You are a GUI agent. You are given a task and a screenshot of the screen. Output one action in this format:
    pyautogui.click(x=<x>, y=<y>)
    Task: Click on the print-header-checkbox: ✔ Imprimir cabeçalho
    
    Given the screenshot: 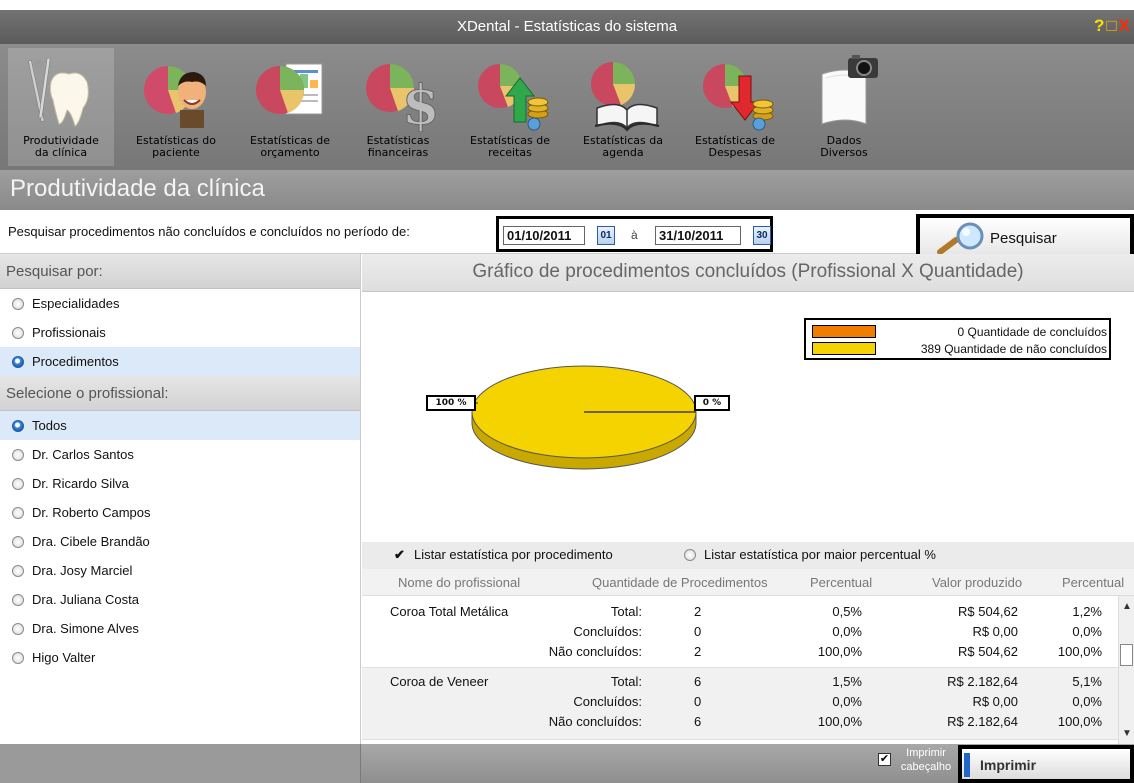 What is the action you would take?
    pyautogui.click(x=919, y=764)
    